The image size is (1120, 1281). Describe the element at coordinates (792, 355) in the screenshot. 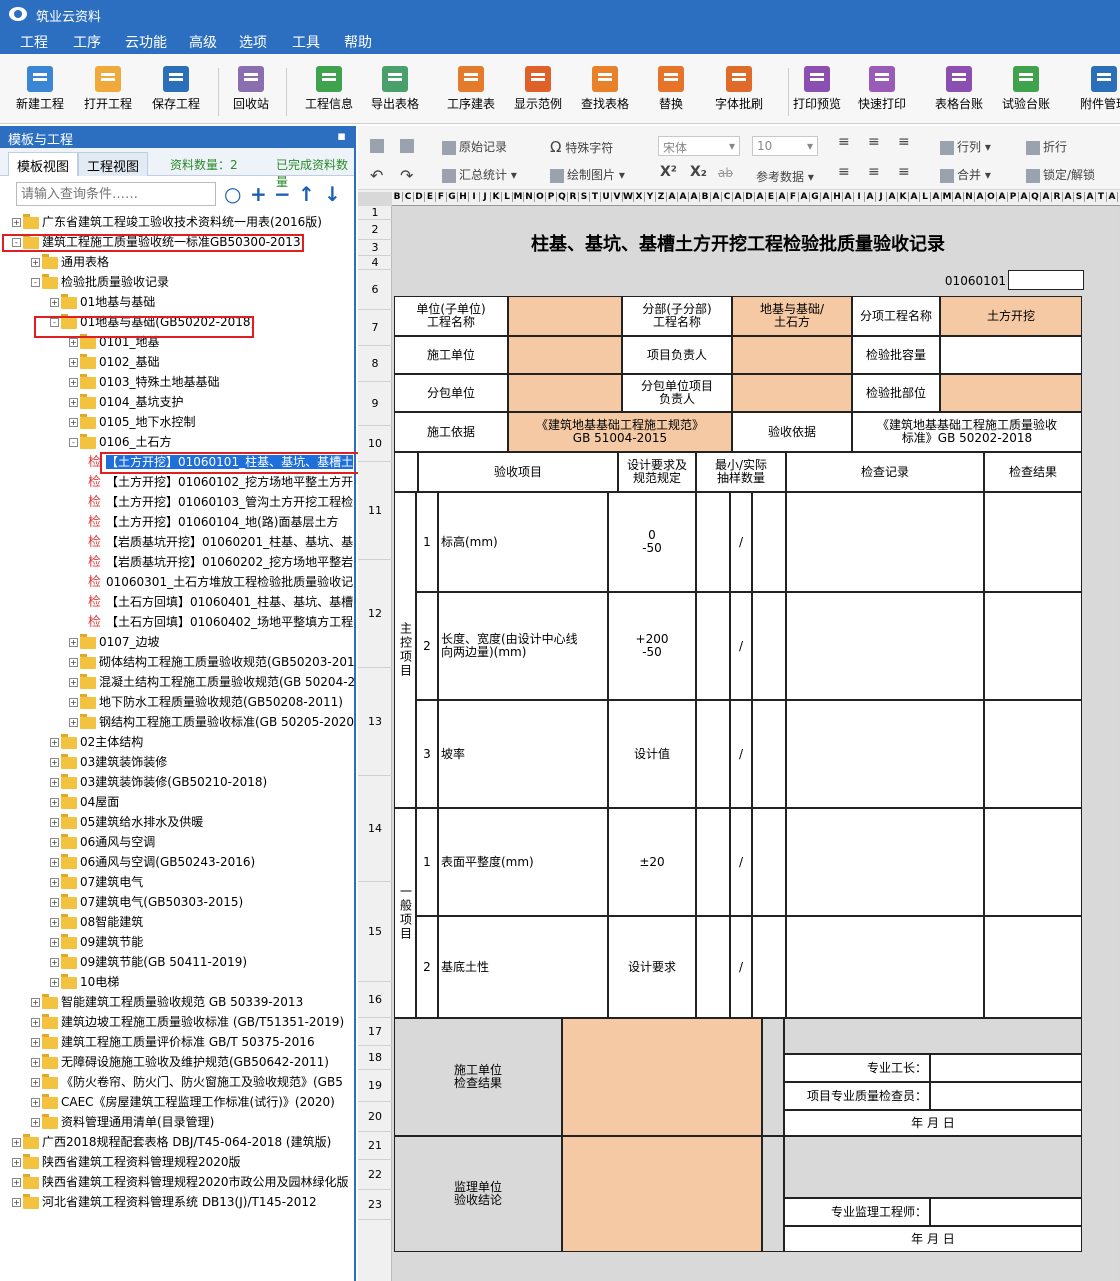

I see `pm-value` at that location.